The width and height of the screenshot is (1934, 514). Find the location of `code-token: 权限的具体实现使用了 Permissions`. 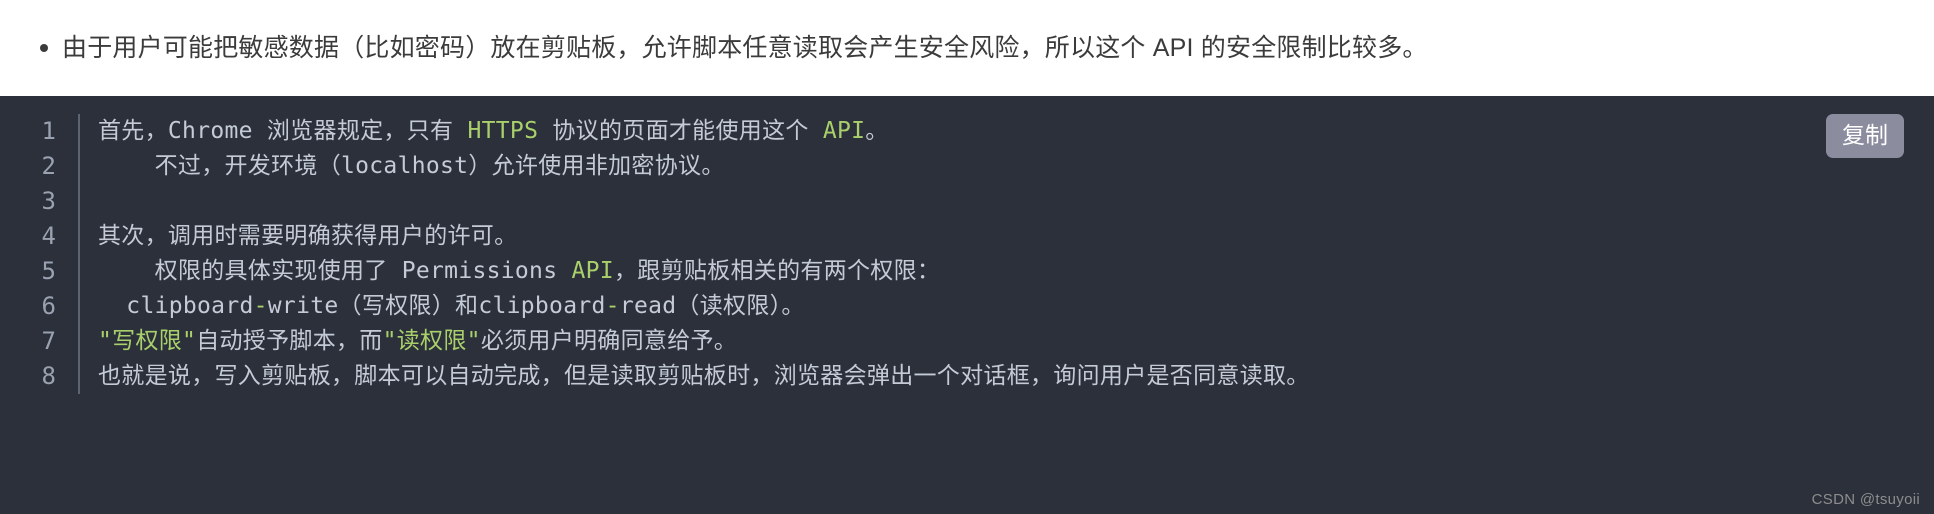

code-token: 权限的具体实现使用了 Permissions is located at coordinates (335, 271).